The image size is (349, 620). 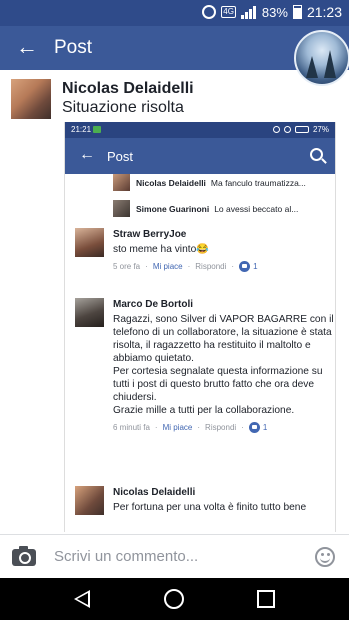 What do you see at coordinates (153, 304) in the screenshot?
I see `comment-author: Marco De Bortoli` at bounding box center [153, 304].